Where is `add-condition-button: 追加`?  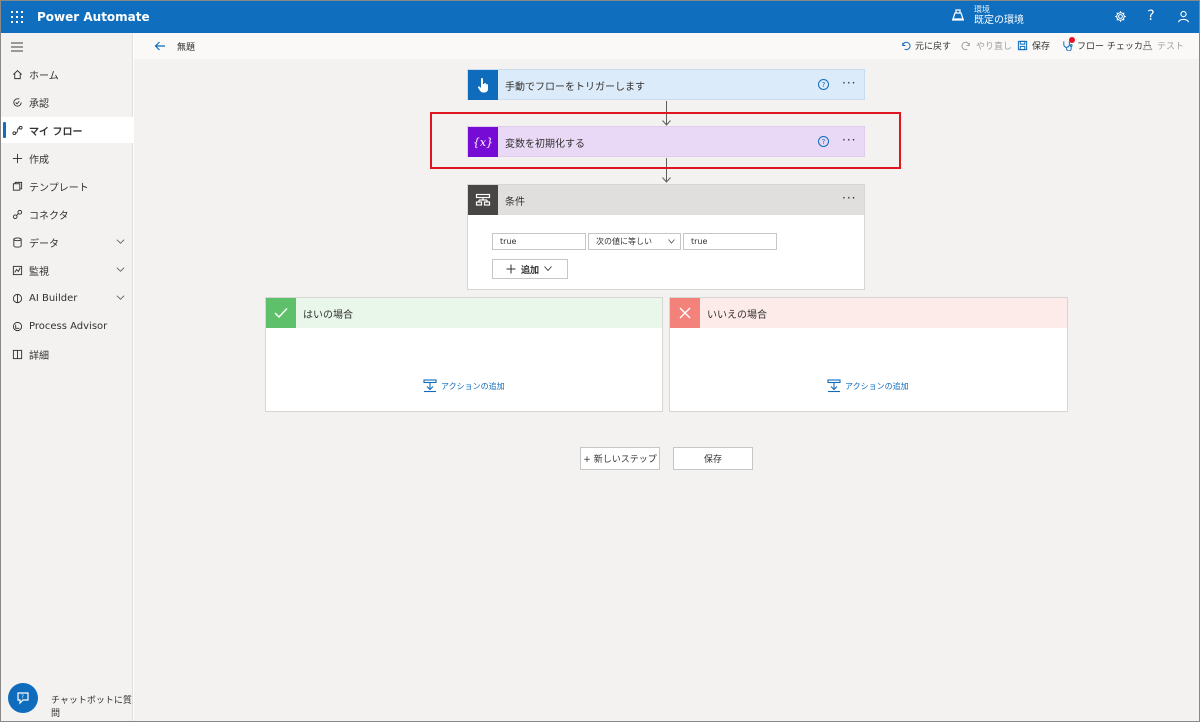 add-condition-button: 追加 is located at coordinates (530, 269).